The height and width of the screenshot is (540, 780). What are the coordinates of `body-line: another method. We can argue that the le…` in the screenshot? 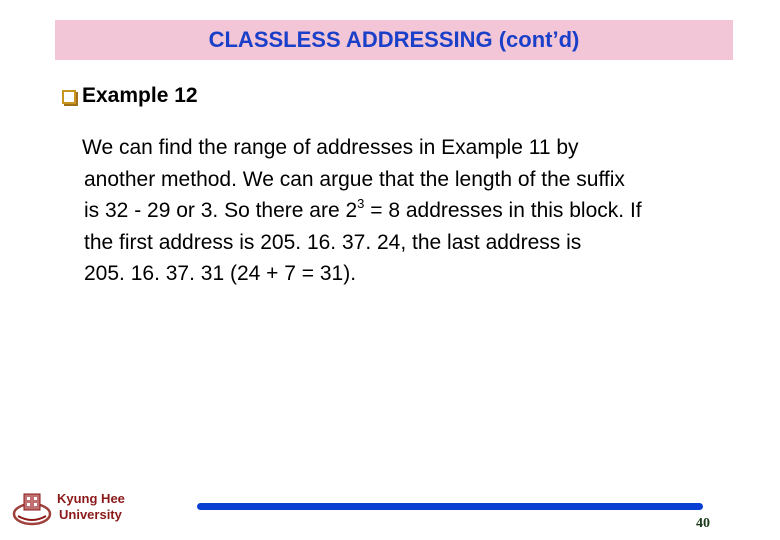 It's located at (354, 179).